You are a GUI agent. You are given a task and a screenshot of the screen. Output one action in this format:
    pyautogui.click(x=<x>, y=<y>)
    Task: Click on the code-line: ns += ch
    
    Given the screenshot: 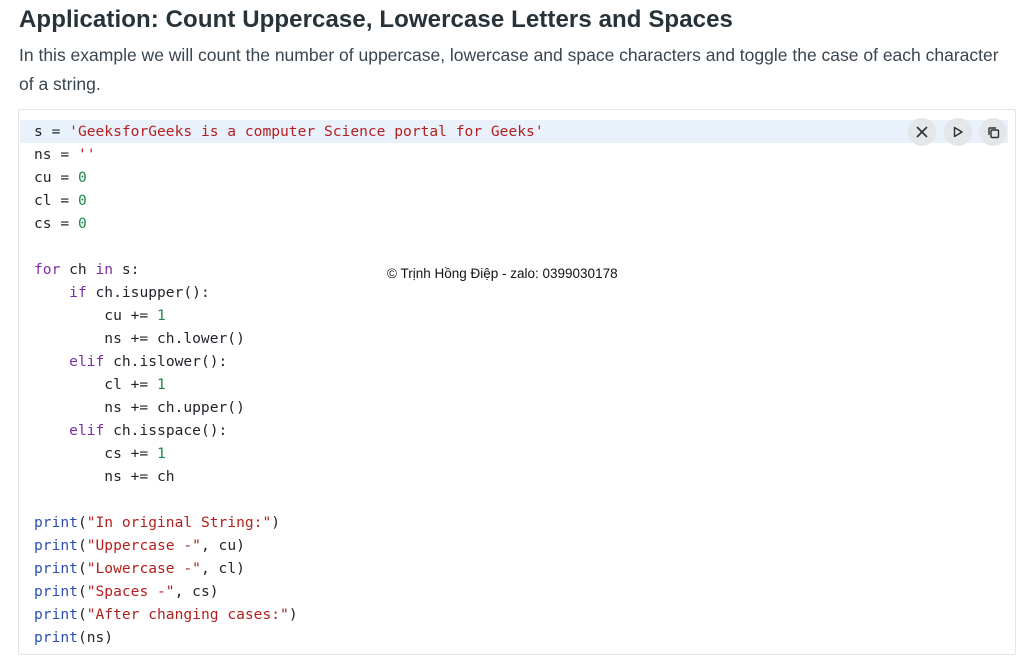 What is the action you would take?
    pyautogui.click(x=289, y=476)
    